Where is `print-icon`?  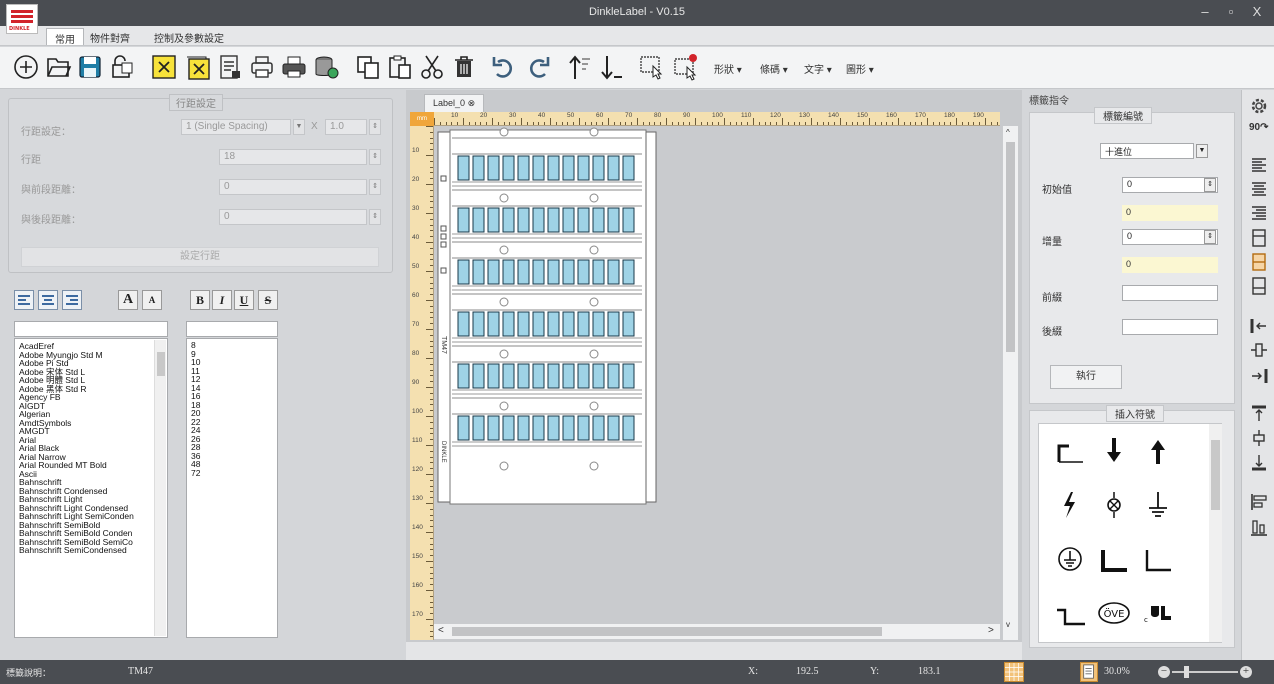
print-icon is located at coordinates (294, 67).